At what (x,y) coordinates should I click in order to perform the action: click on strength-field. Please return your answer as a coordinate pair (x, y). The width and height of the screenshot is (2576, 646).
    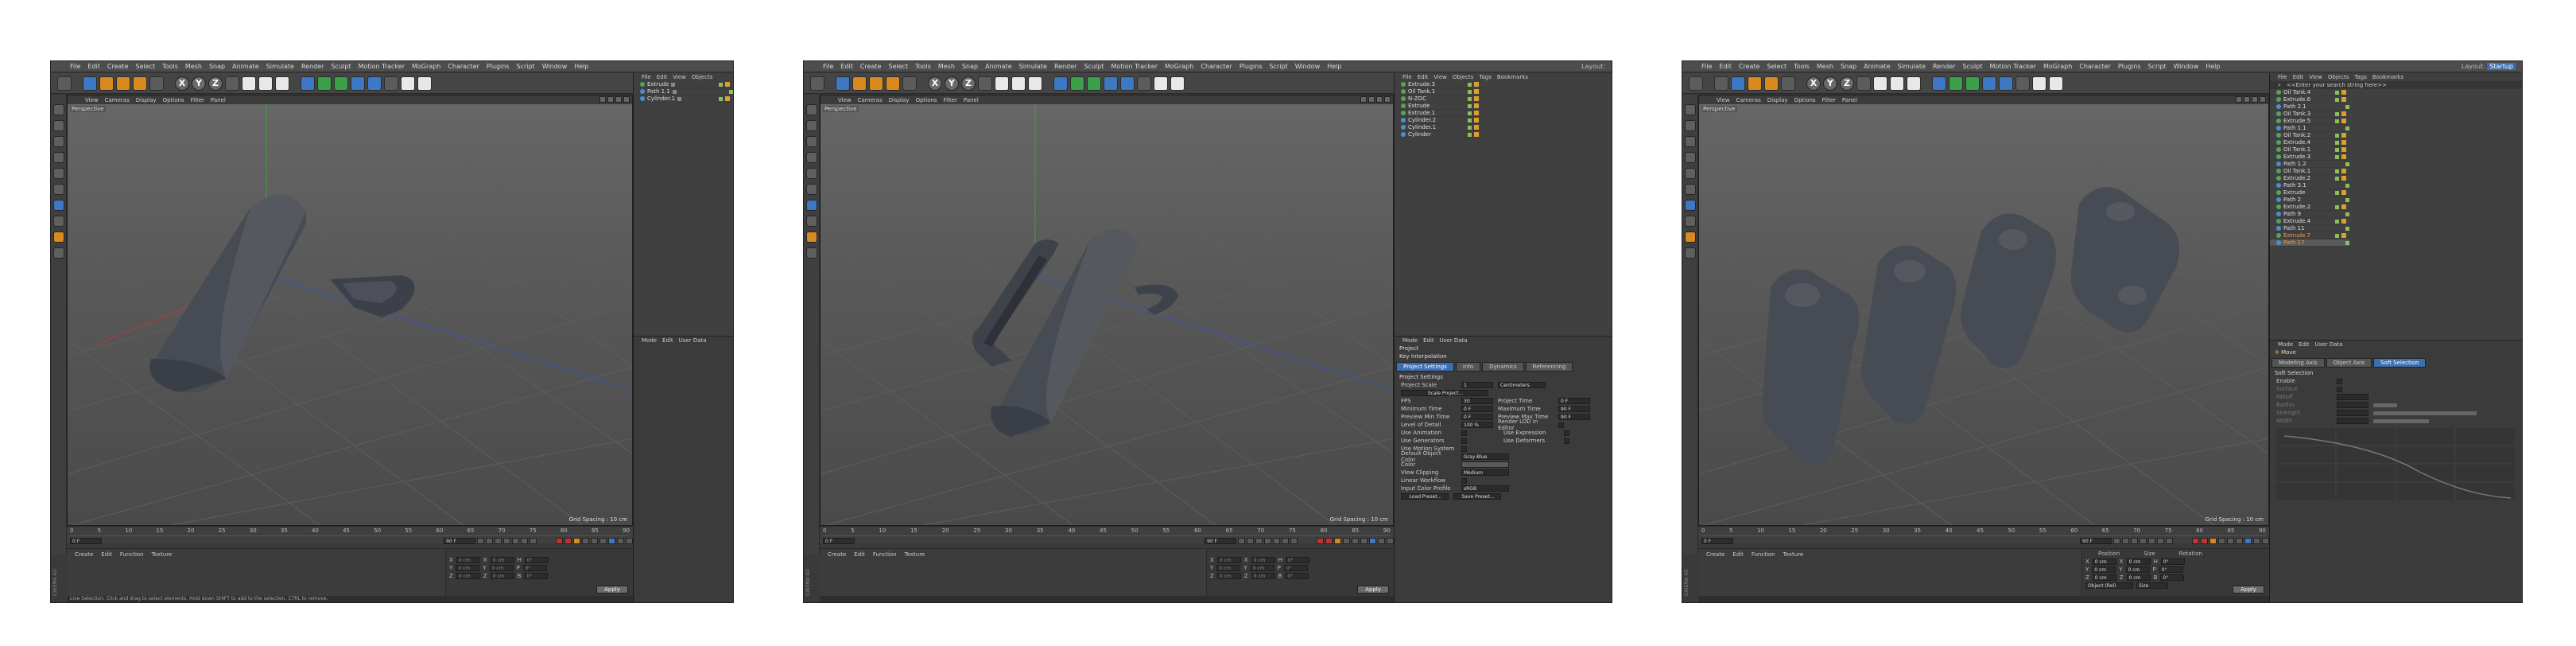
    Looking at the image, I should click on (2352, 413).